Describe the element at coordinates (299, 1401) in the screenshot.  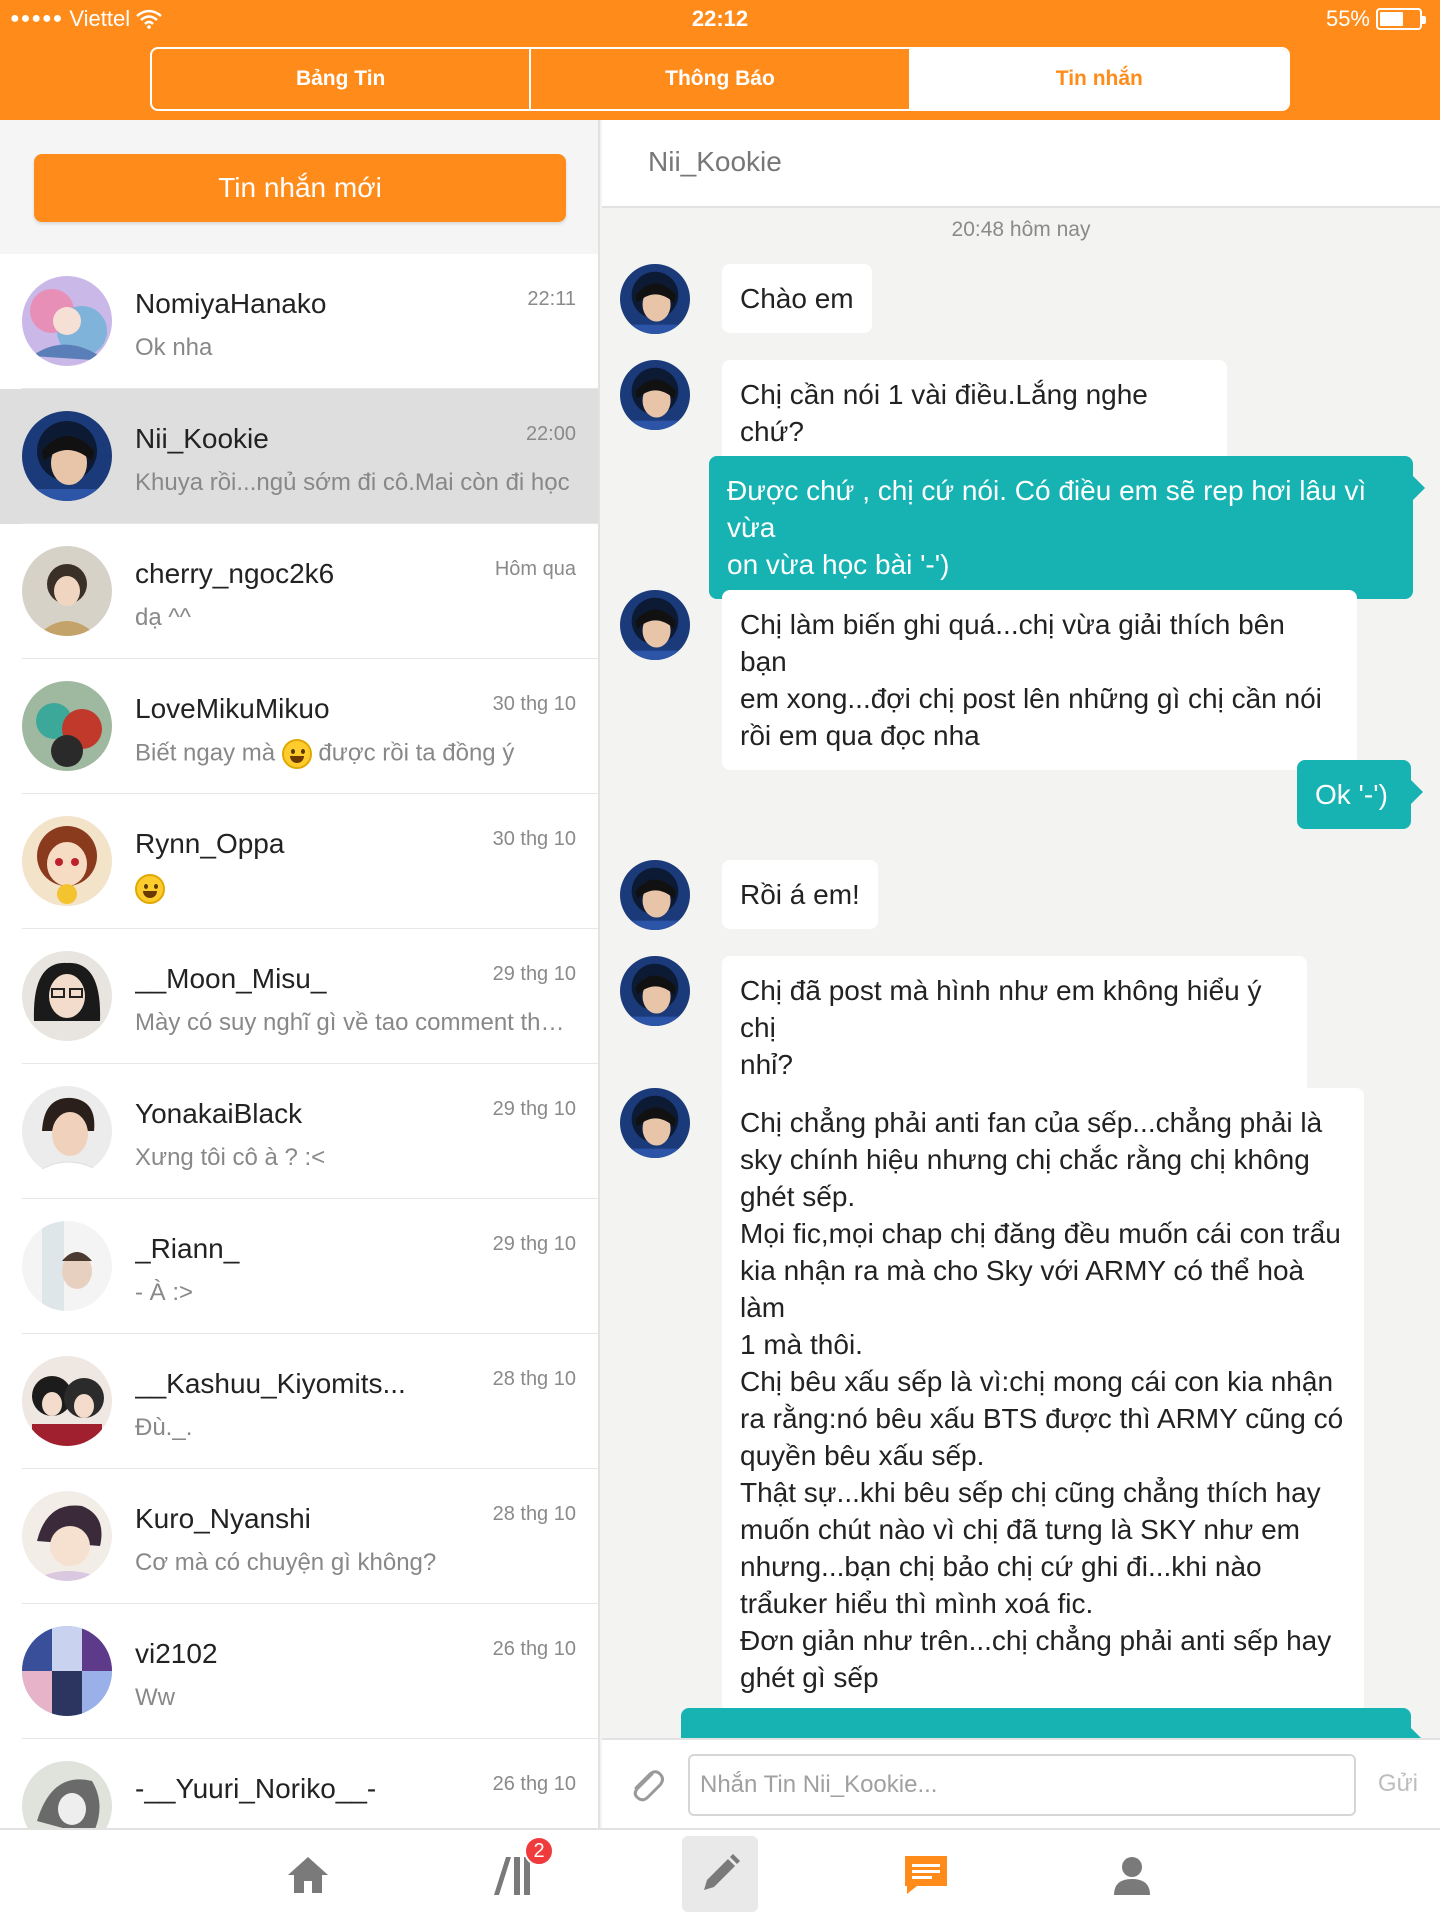
I see `conversation-item: __Kashuu_Kiyomits... 28 thg 10 Đù._.` at that location.